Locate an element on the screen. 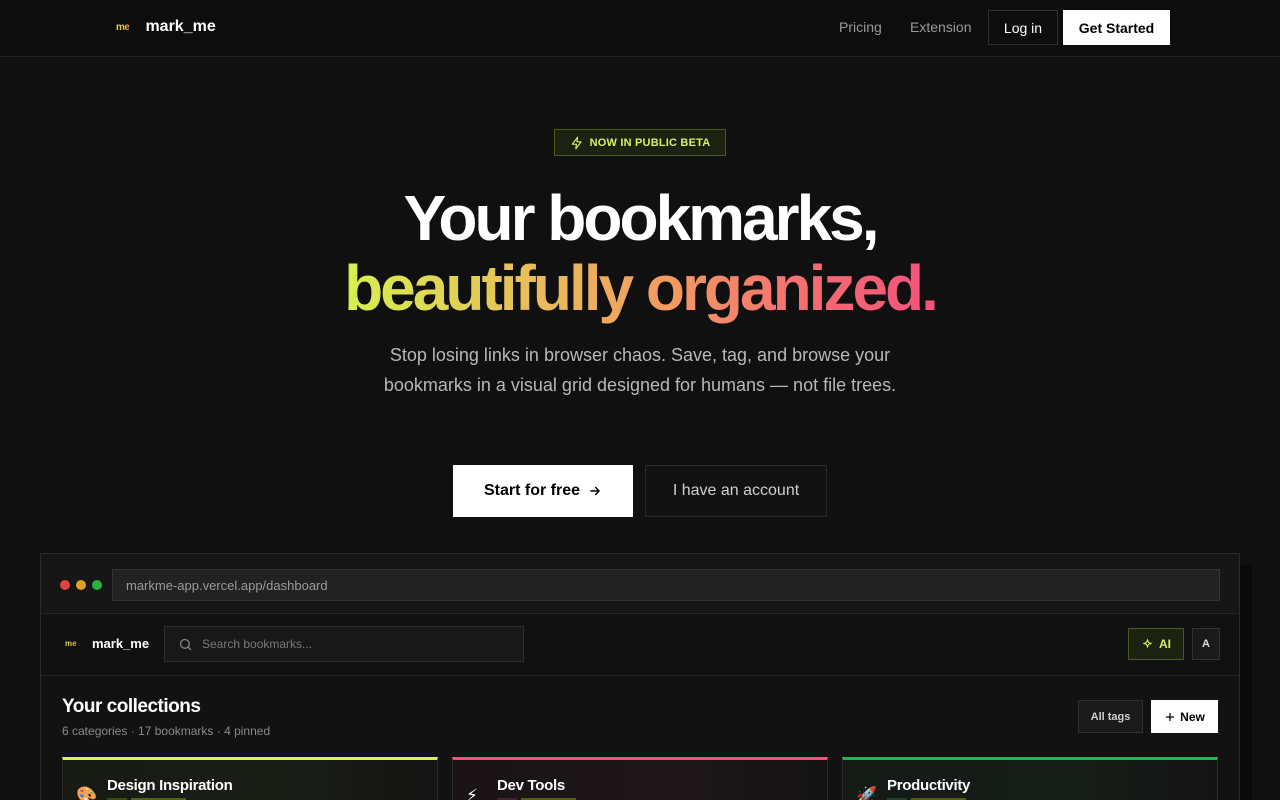 This screenshot has height=800, width=1280. rocket-icon: 🚀 is located at coordinates (867, 793).